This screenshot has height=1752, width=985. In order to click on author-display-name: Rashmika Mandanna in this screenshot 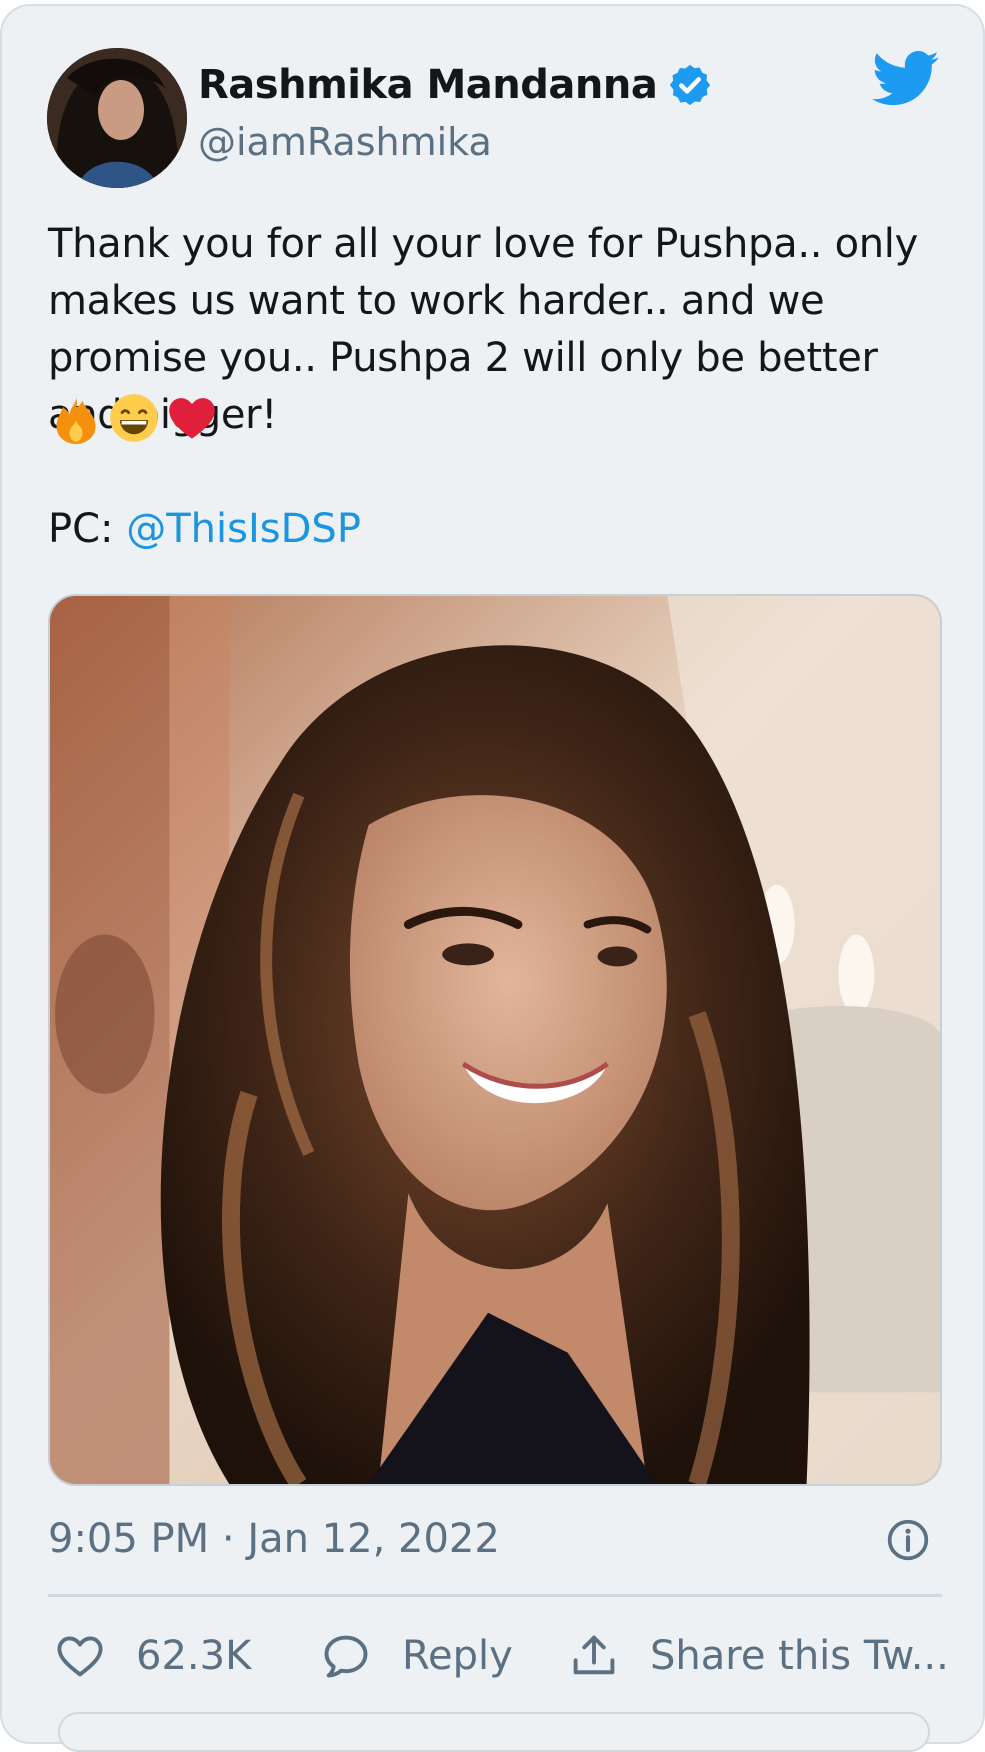, I will do `click(428, 85)`.